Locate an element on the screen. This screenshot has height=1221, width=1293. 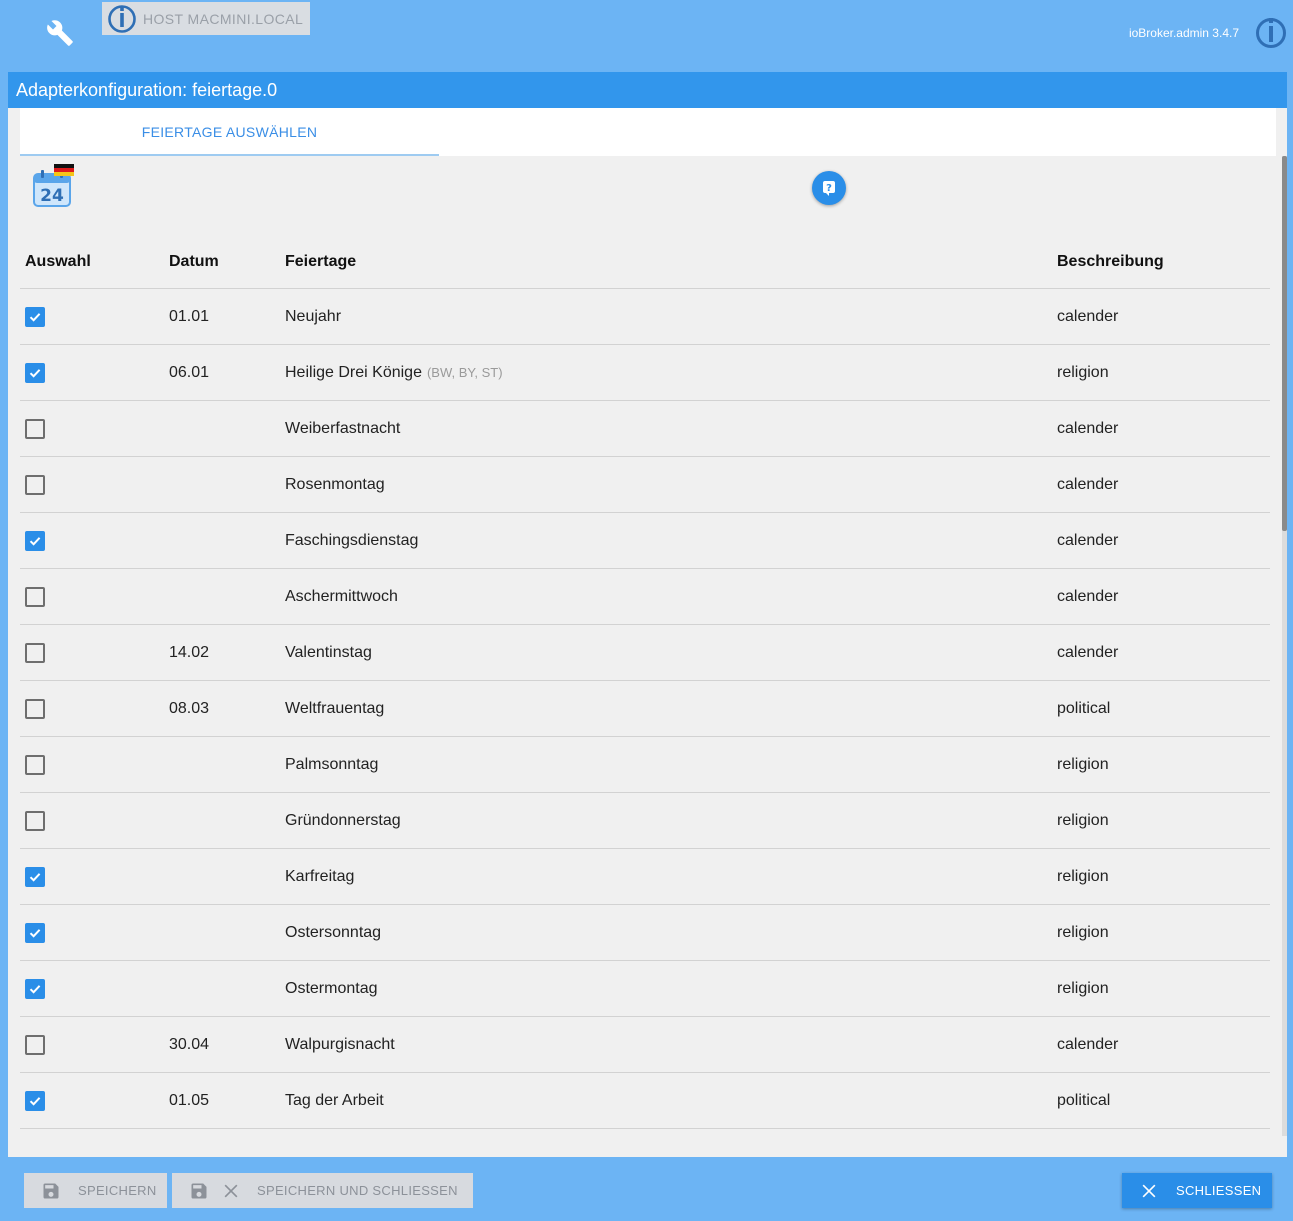
column-header-auswahl: Auswahl is located at coordinates (58, 261).